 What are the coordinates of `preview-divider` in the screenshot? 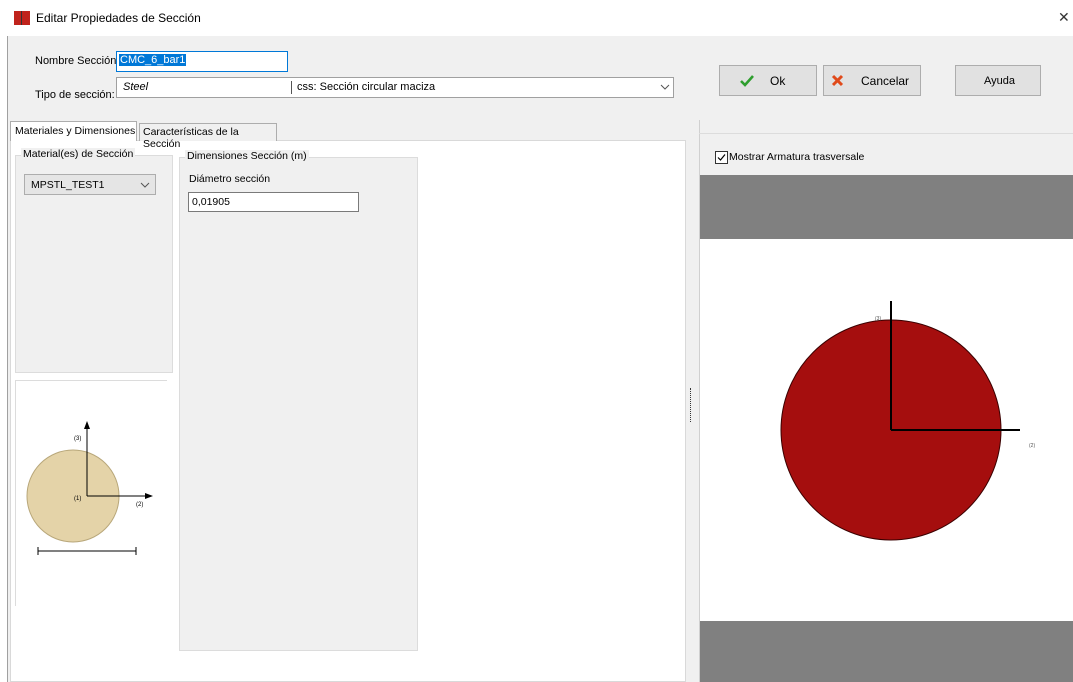 It's located at (886, 133).